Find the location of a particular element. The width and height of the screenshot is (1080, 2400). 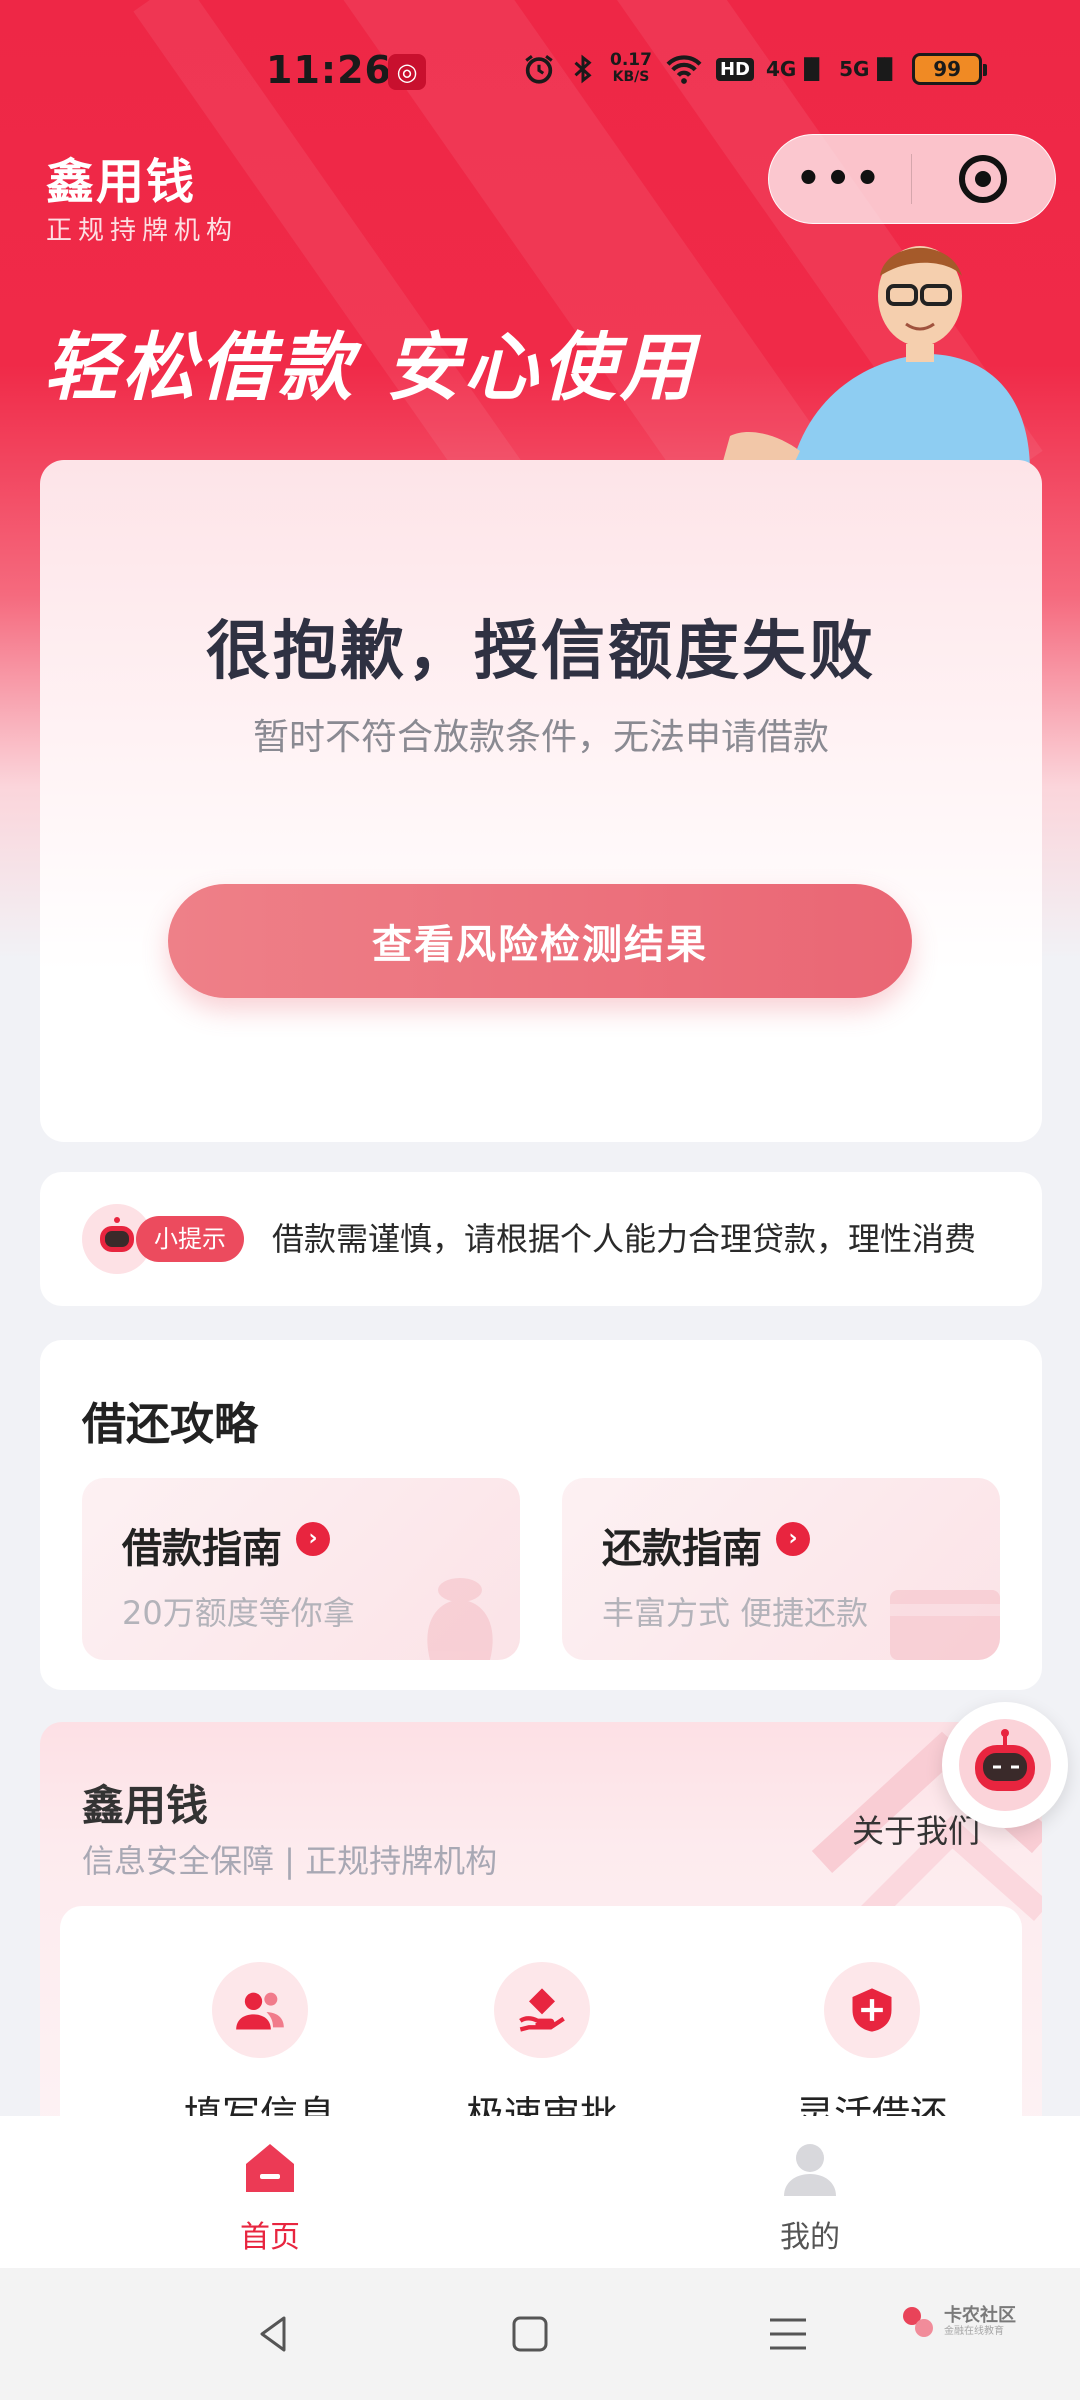

card-icon is located at coordinates (945, 1625).